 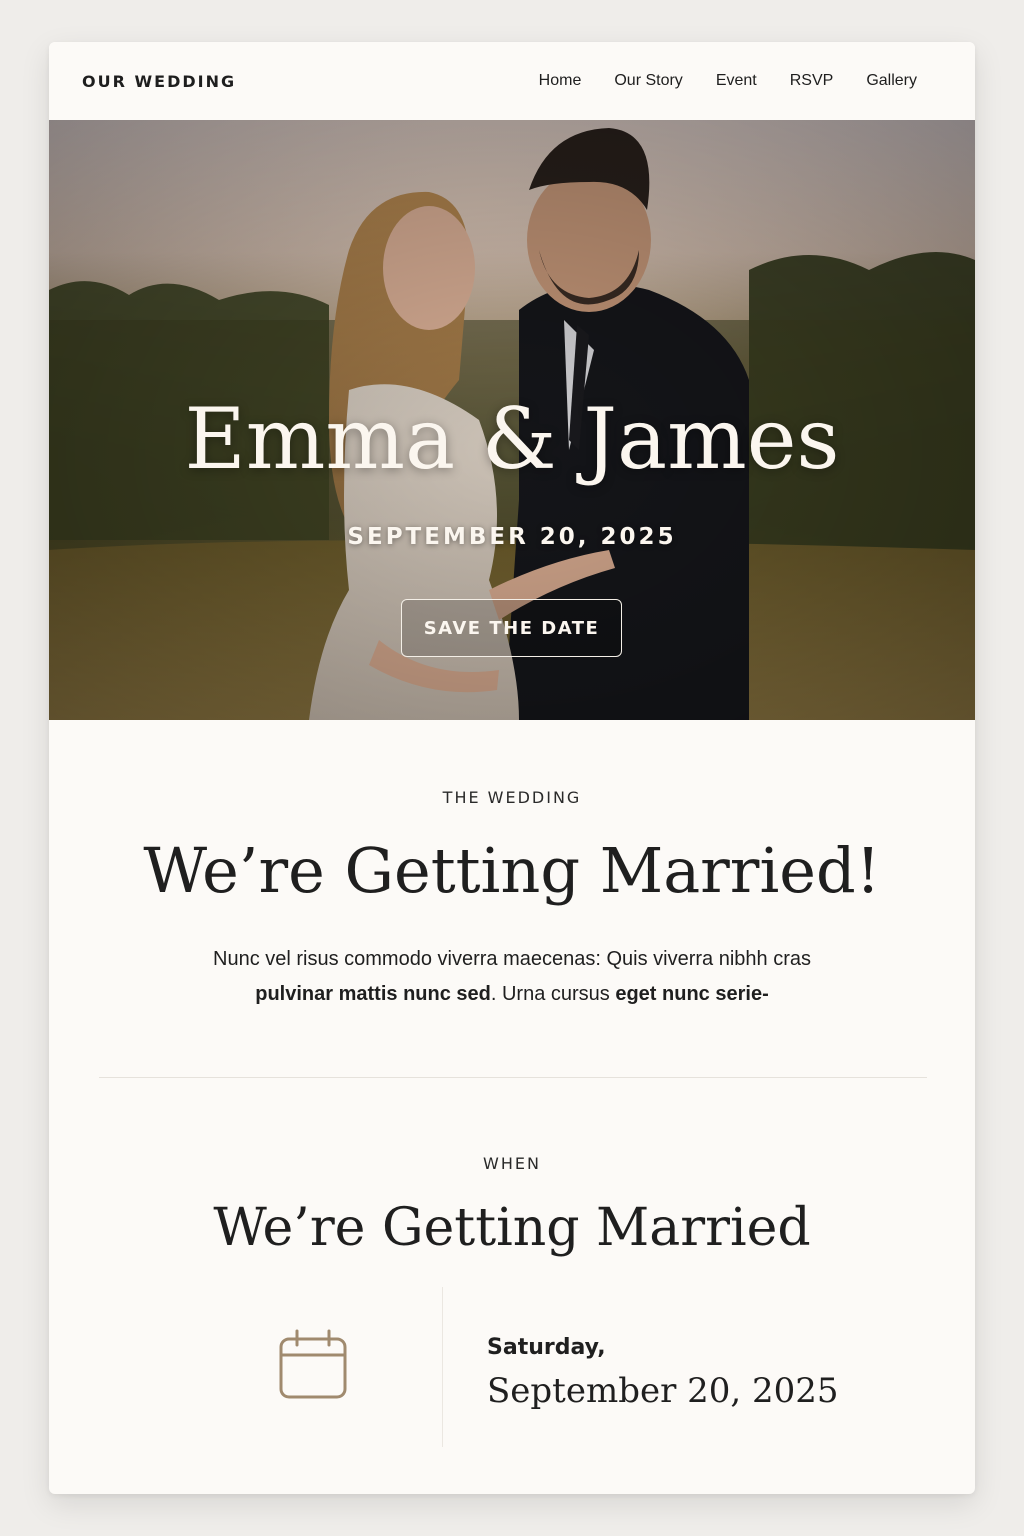 What do you see at coordinates (512, 797) in the screenshot?
I see `intro-eyebrow: THE WEDDING` at bounding box center [512, 797].